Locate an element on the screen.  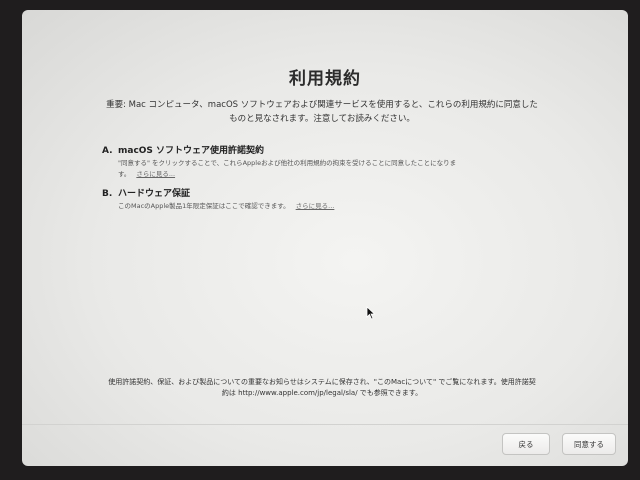
section-title: macOS ソフトウェア使用許諾契約 is located at coordinates (191, 151).